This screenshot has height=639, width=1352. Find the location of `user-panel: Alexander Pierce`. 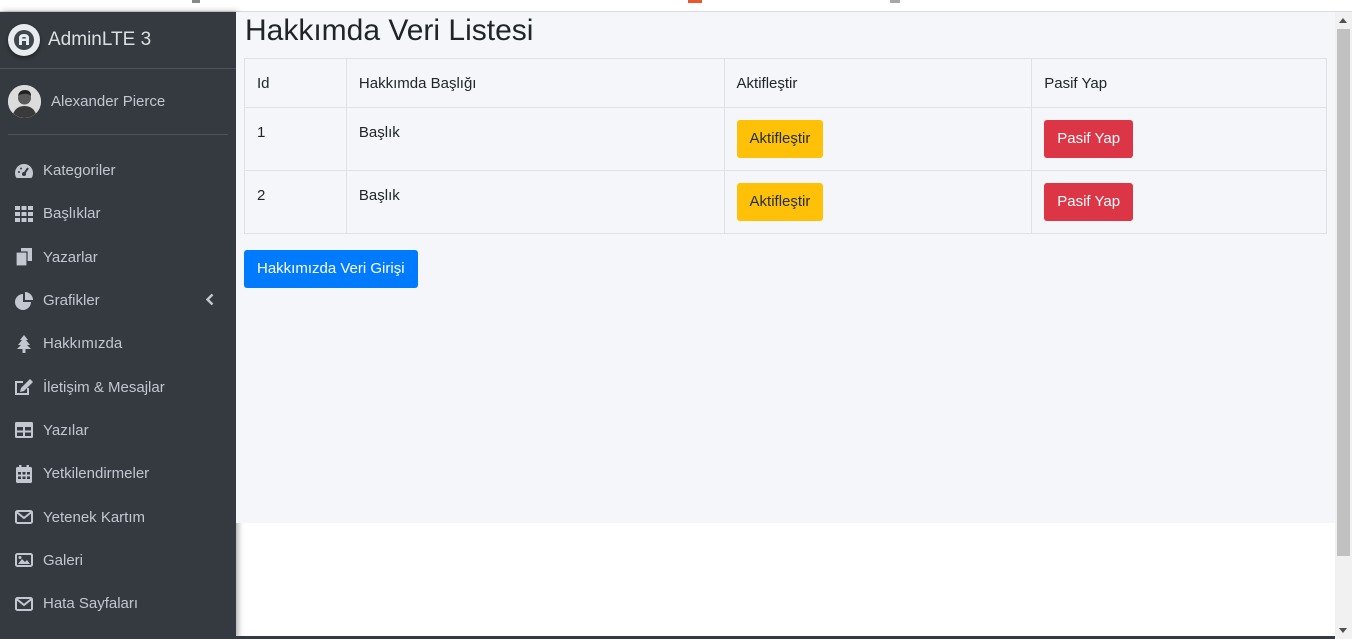

user-panel: Alexander Pierce is located at coordinates (118, 102).